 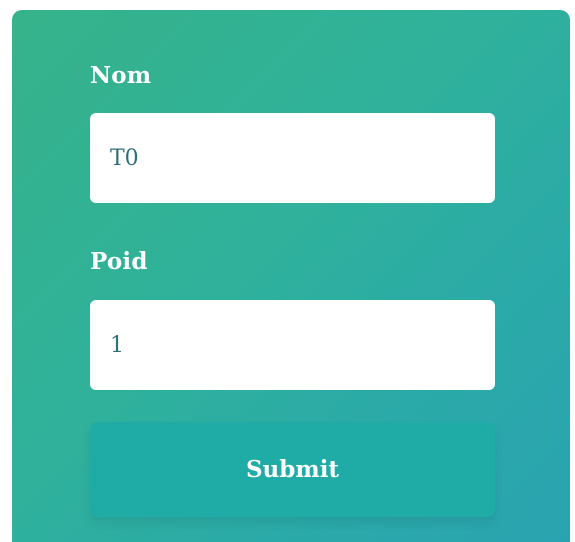 I want to click on nom-label: Nom, so click(x=121, y=75).